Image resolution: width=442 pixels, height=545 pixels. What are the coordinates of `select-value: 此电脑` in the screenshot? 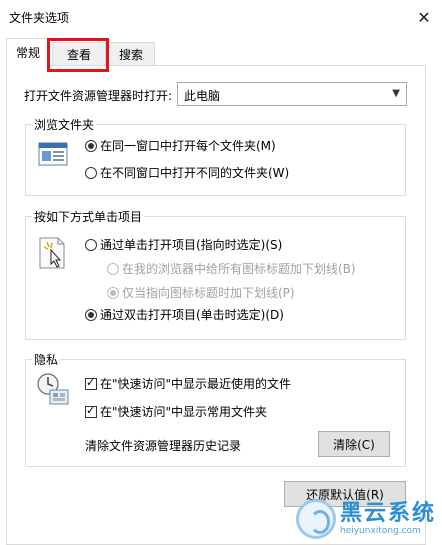 It's located at (202, 96).